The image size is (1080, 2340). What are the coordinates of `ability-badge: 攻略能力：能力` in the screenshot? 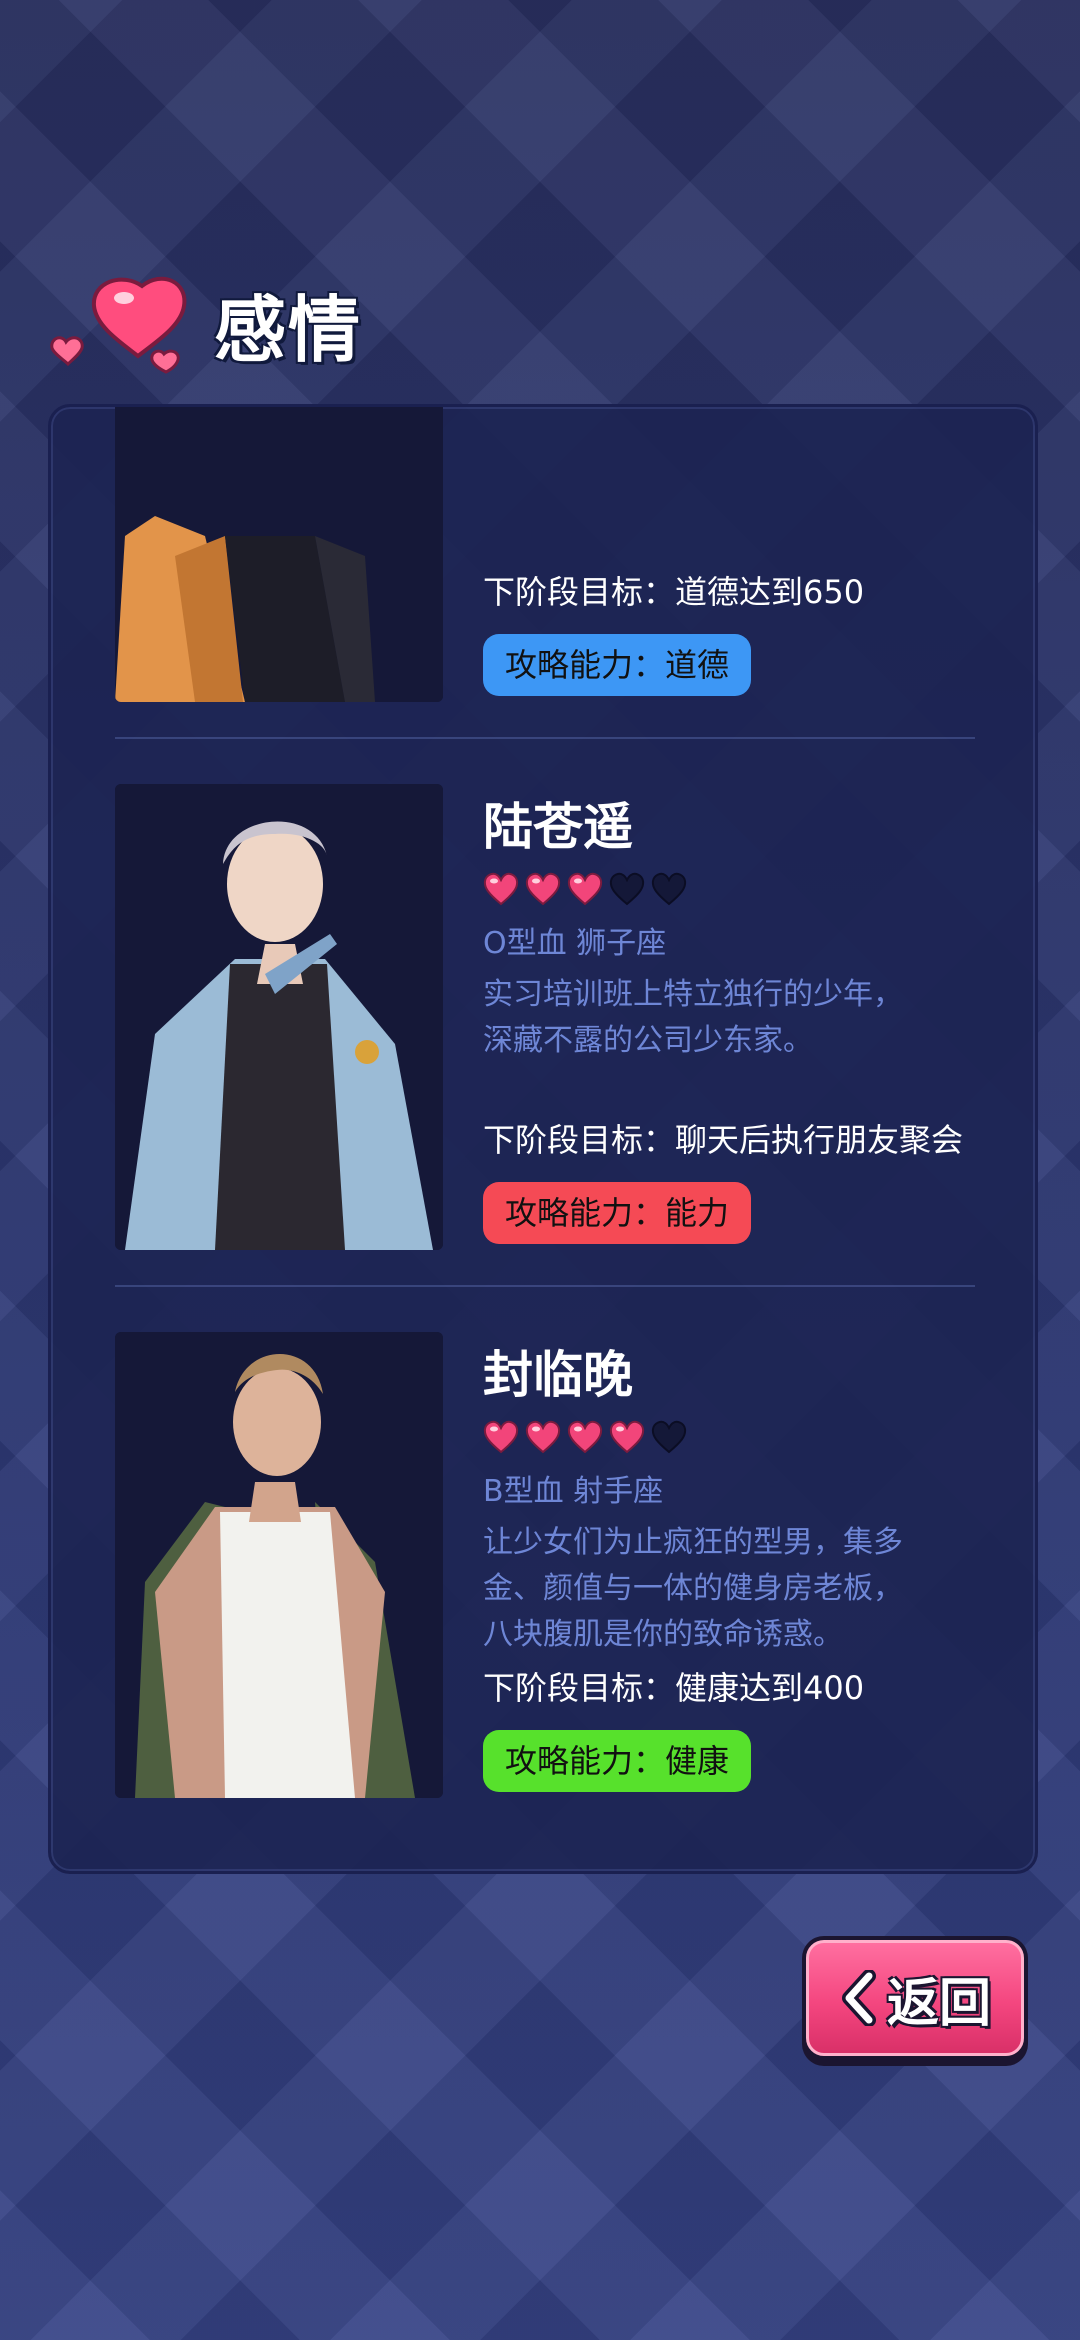 It's located at (617, 1213).